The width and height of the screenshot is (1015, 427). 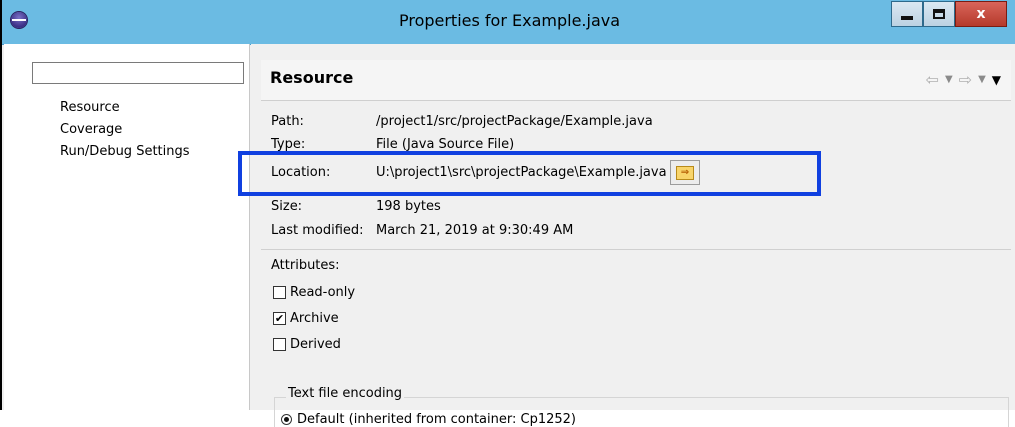 I want to click on maximize-button, so click(x=939, y=14).